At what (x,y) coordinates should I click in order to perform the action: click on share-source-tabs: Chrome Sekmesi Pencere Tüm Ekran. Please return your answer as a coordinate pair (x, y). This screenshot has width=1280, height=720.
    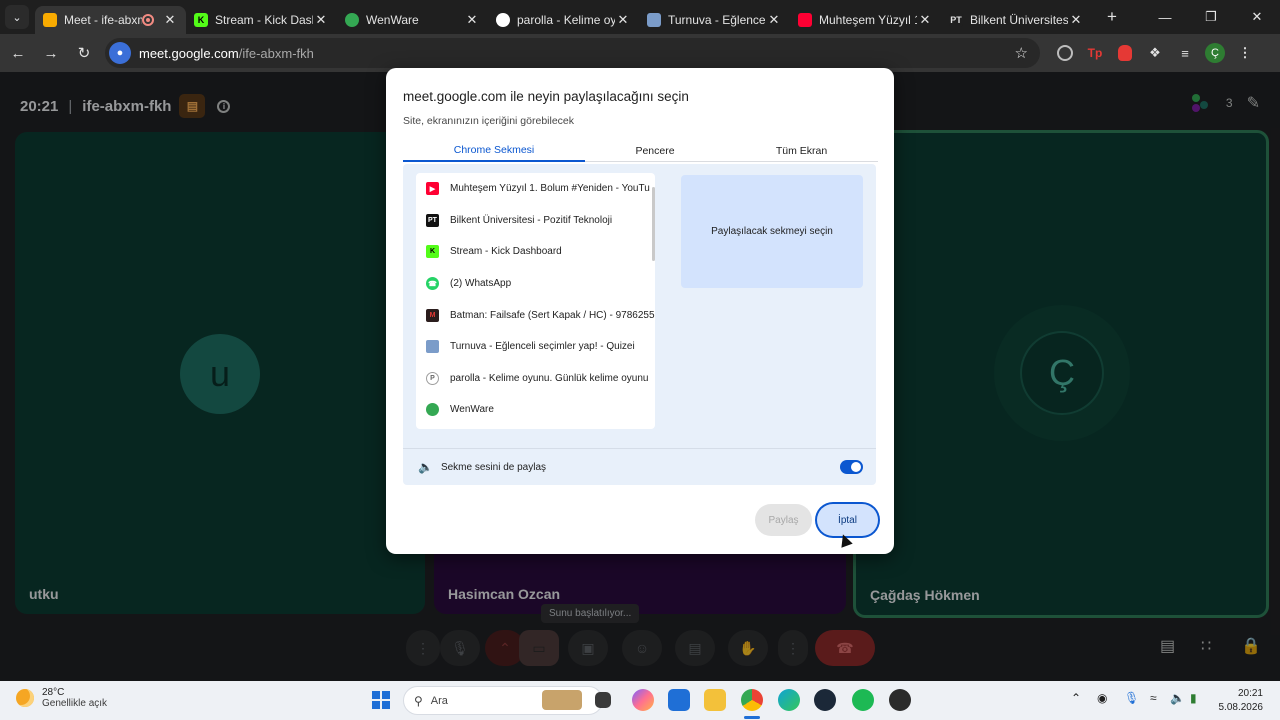
    Looking at the image, I should click on (640, 151).